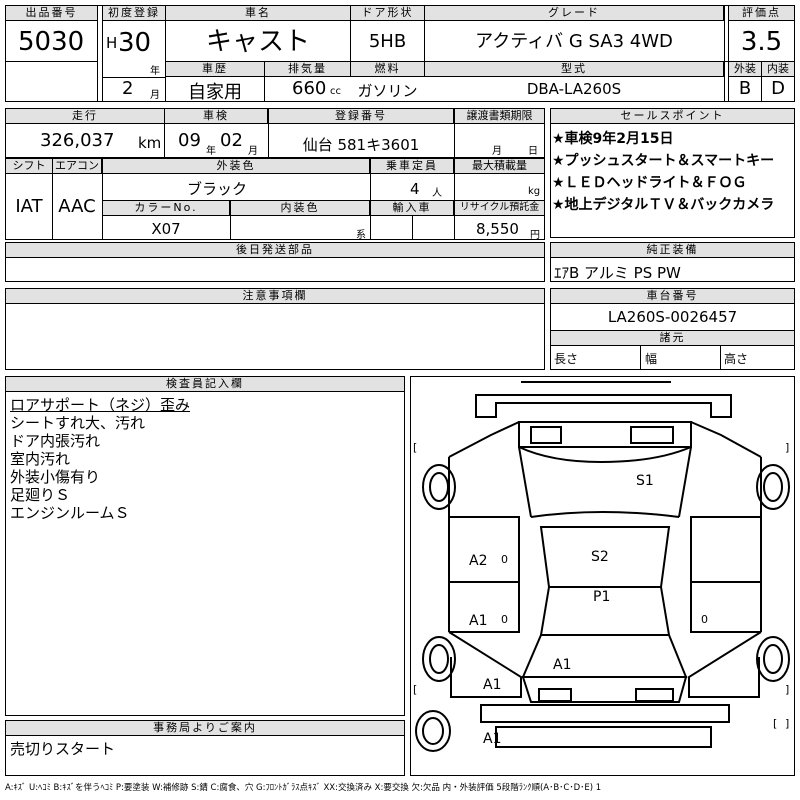 The height and width of the screenshot is (800, 800). What do you see at coordinates (787, 689) in the screenshot?
I see `bracket-right-2: ]` at bounding box center [787, 689].